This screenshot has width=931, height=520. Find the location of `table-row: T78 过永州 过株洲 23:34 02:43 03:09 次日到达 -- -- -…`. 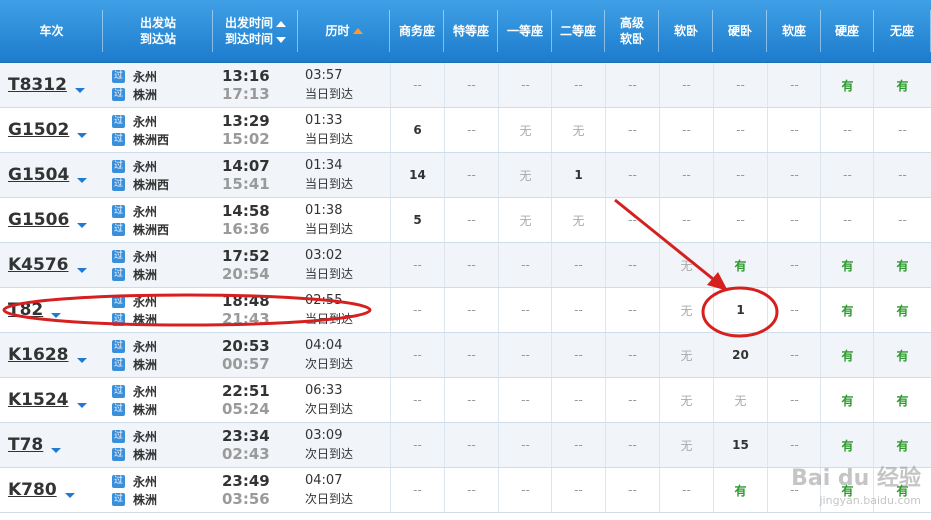

table-row: T78 过永州 过株洲 23:34 02:43 03:09 次日到达 -- -- -… is located at coordinates (465, 445).